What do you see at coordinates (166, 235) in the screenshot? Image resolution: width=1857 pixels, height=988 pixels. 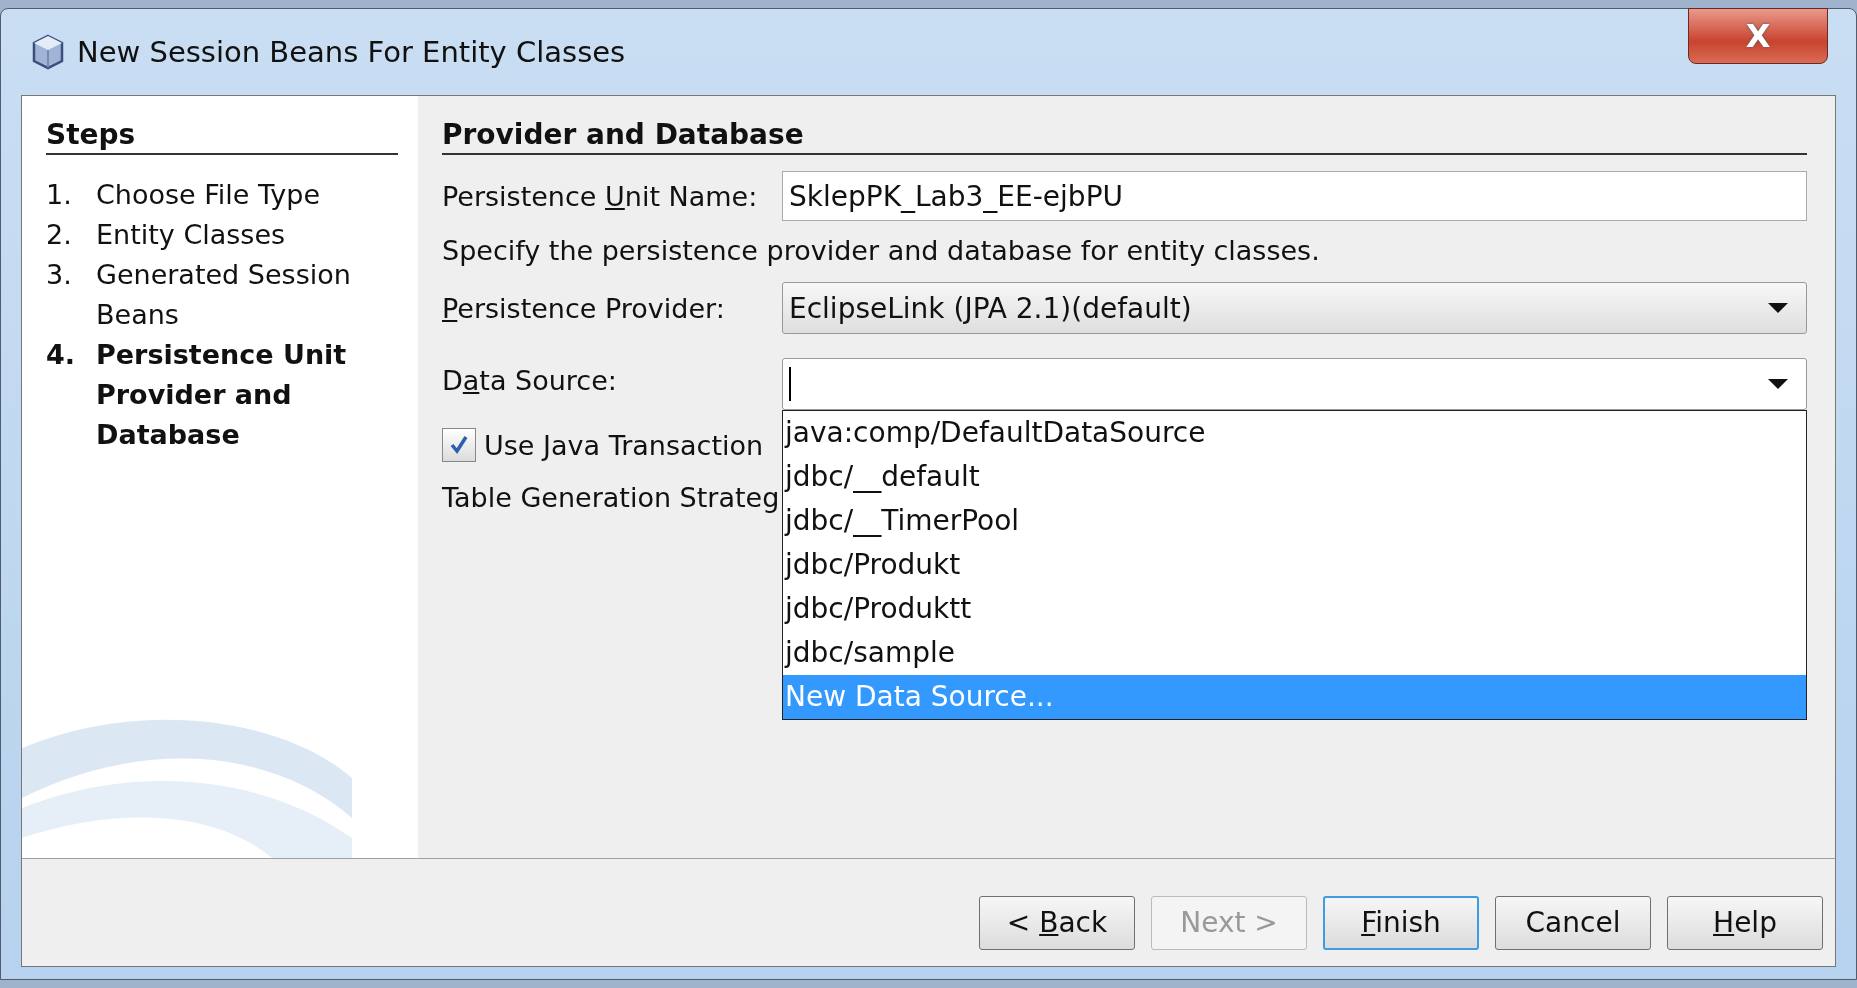 I see `step-item: 2. Entity Classes` at bounding box center [166, 235].